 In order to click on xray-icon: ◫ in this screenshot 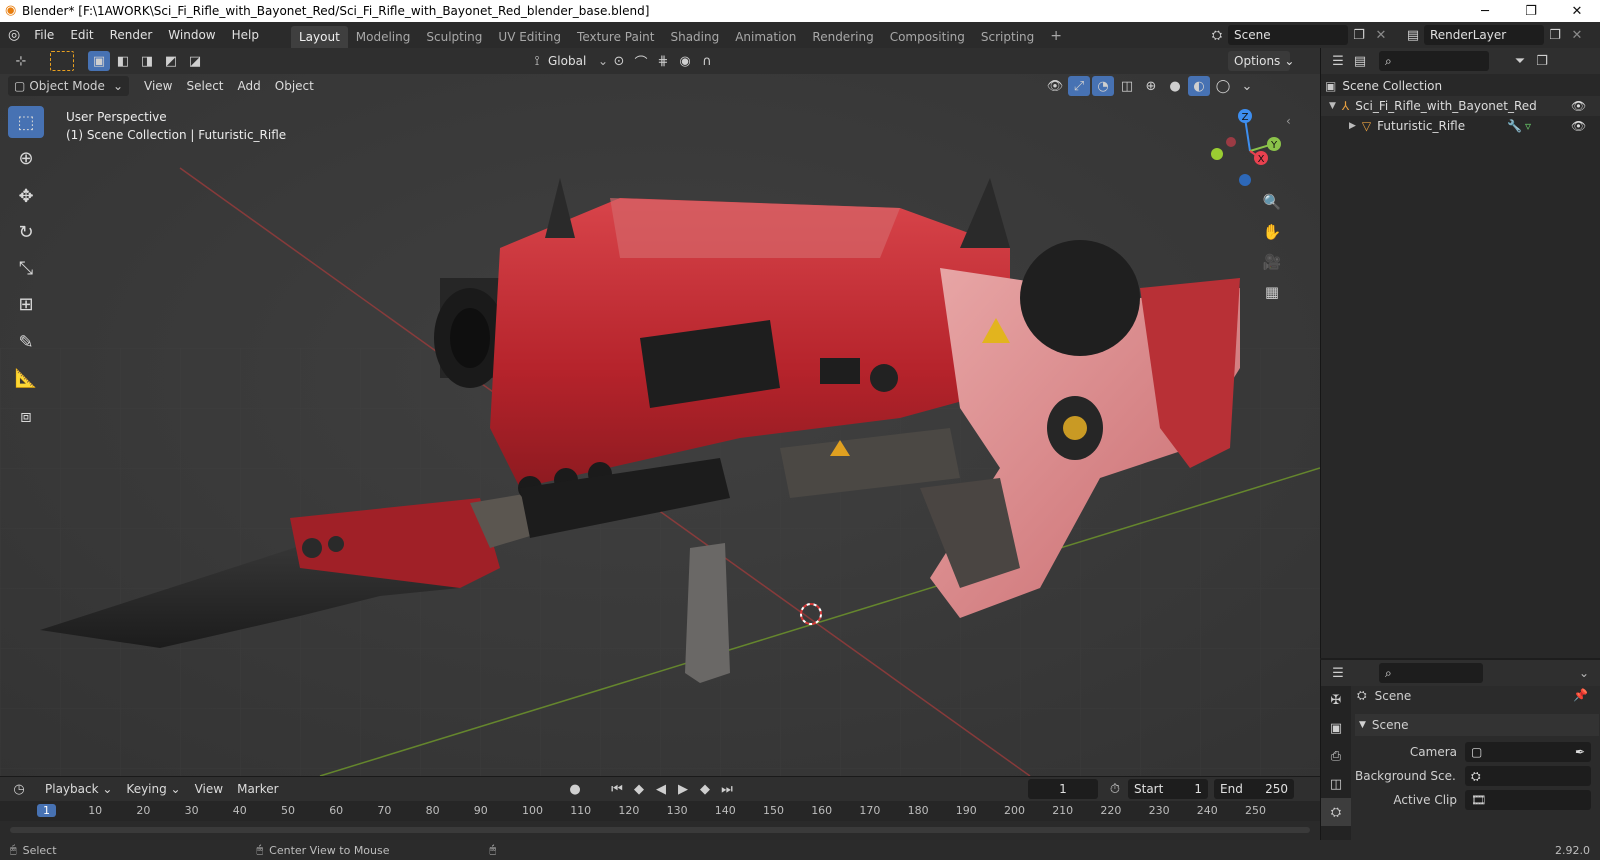, I will do `click(1127, 86)`.